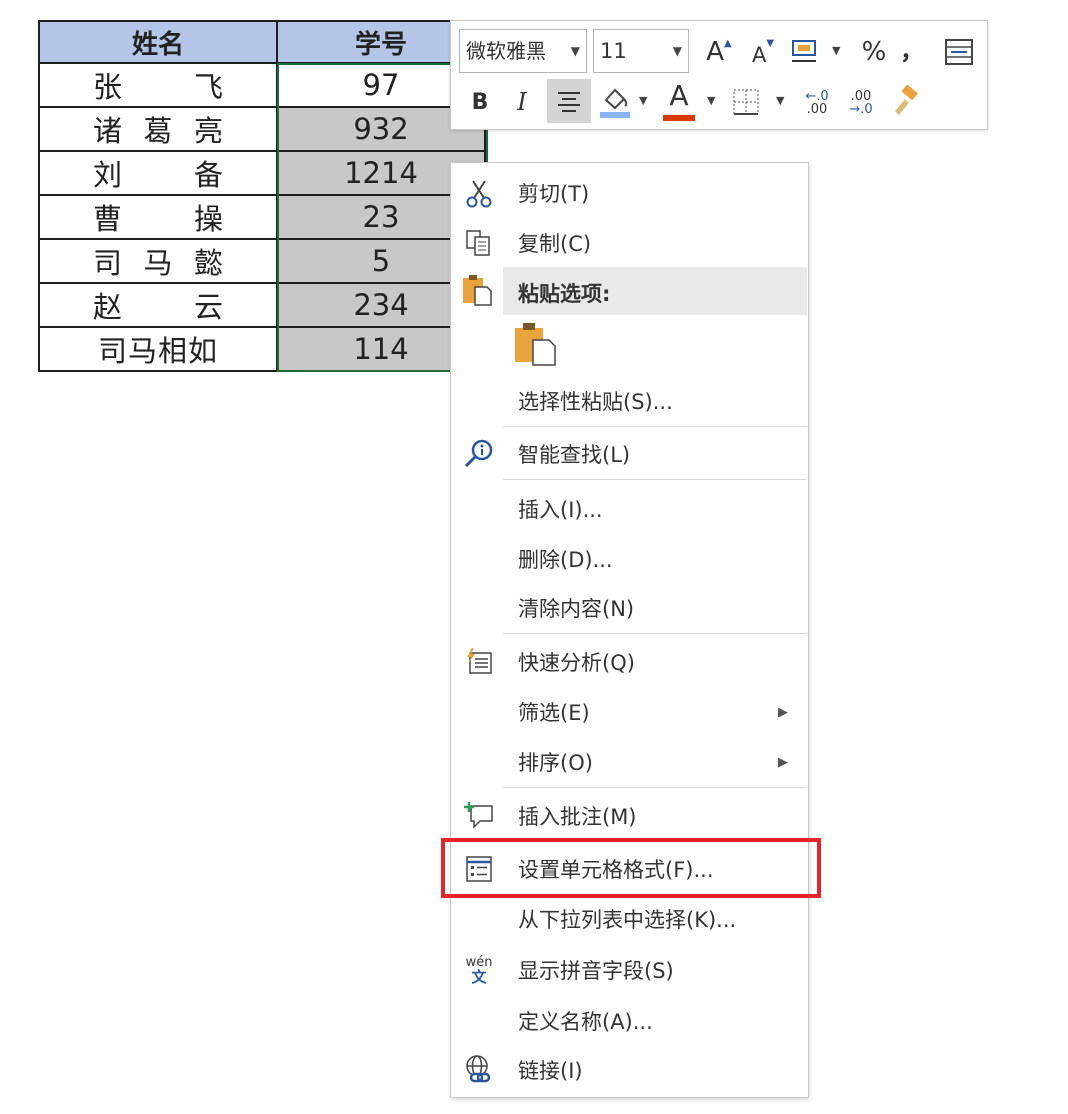 Image resolution: width=1068 pixels, height=1114 pixels. I want to click on merge-cells-icon, so click(959, 52).